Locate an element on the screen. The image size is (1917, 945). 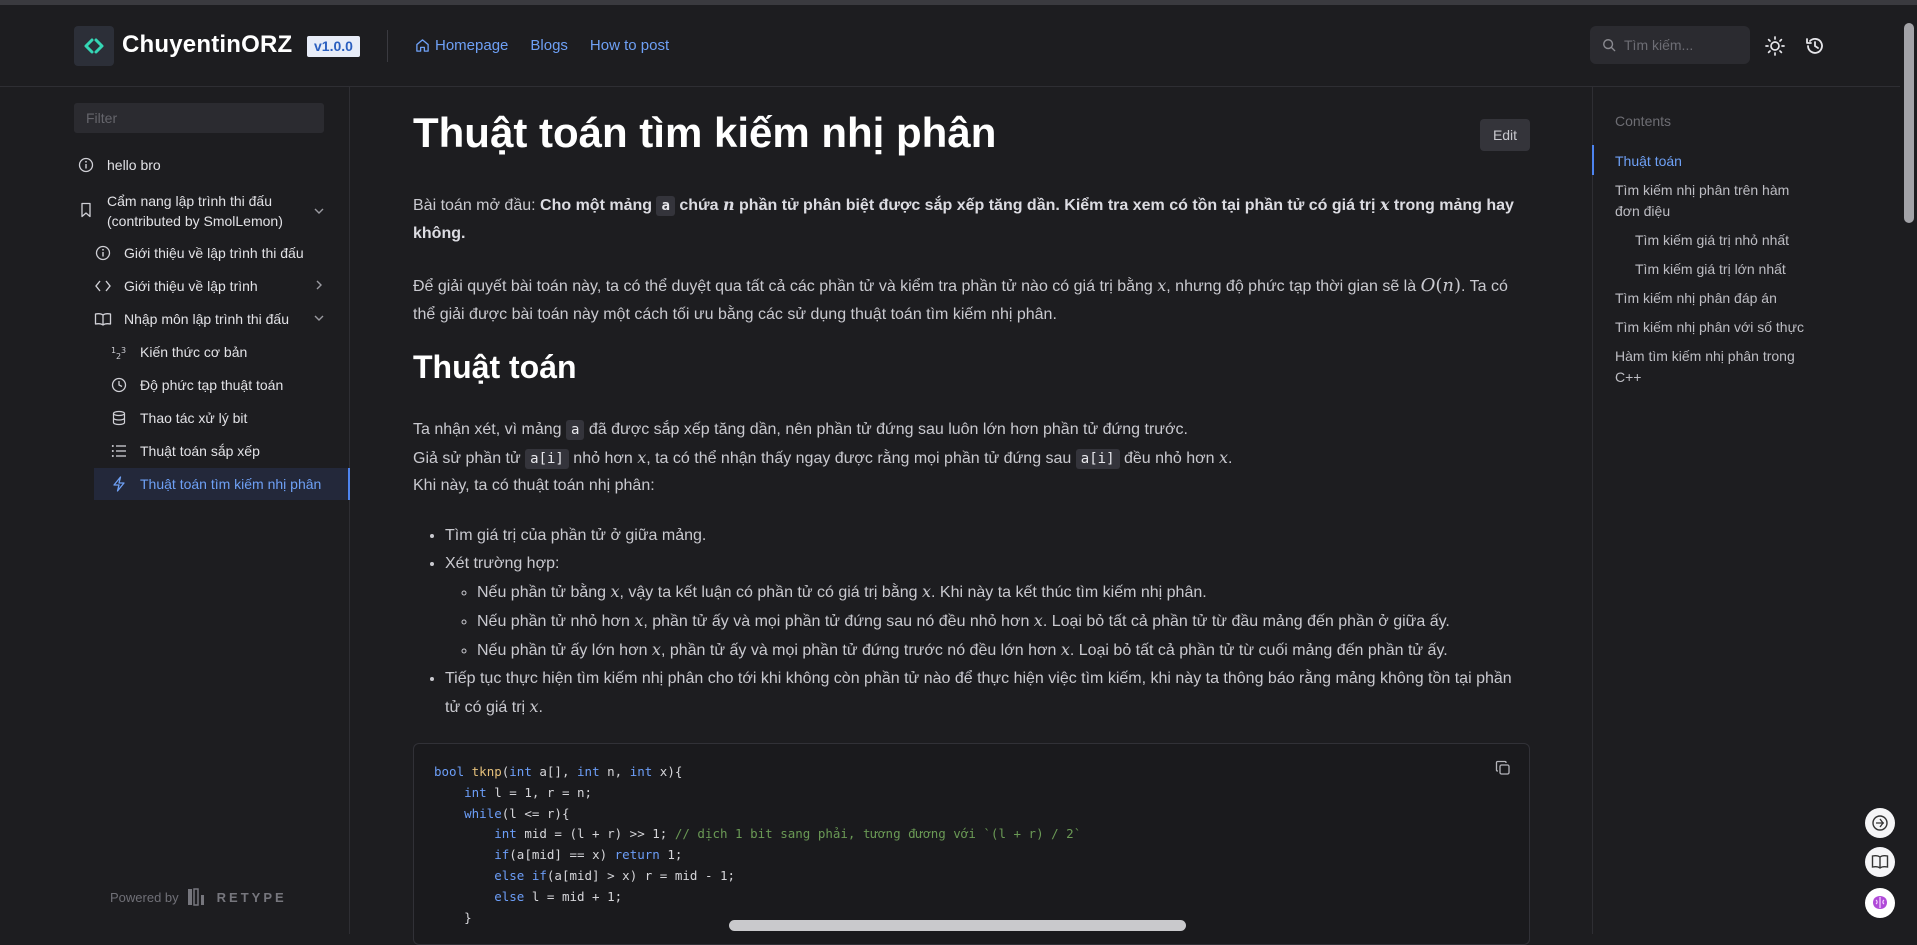
brain-icon is located at coordinates (1880, 902).